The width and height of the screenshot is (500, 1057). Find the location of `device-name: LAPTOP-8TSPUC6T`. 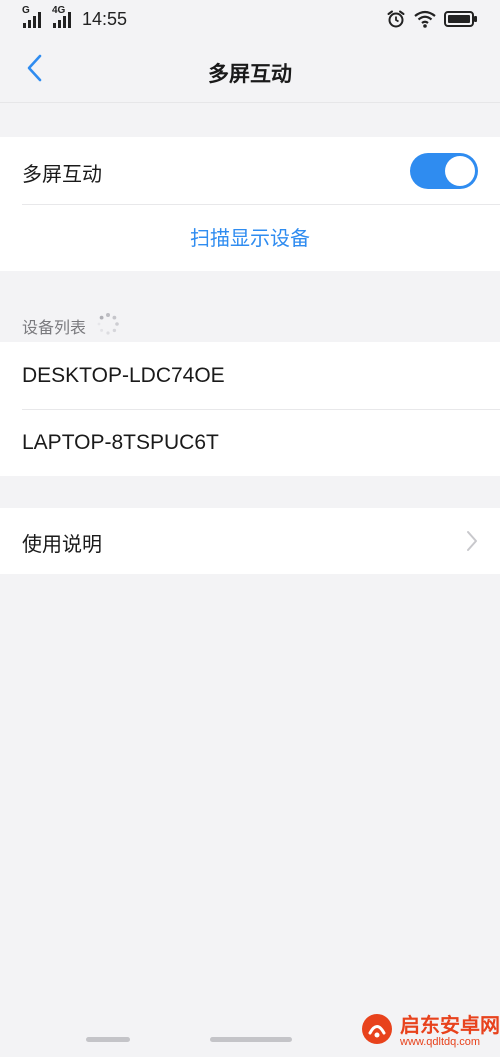

device-name: LAPTOP-8TSPUC6T is located at coordinates (120, 442).